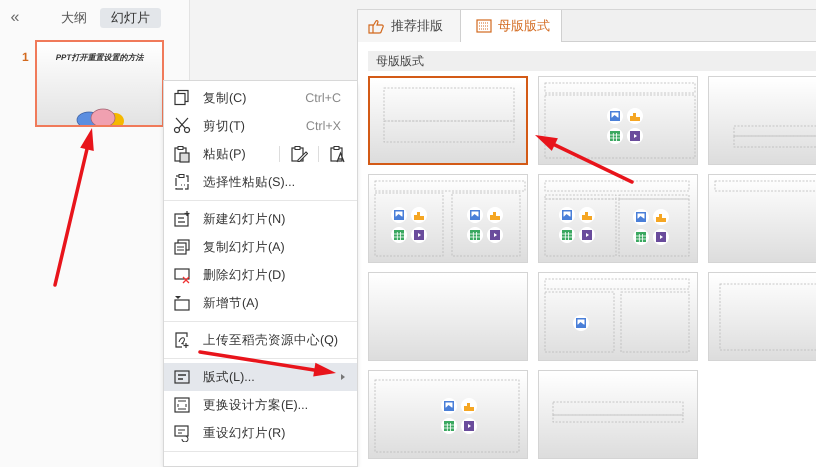  I want to click on reset-slide-icon, so click(182, 433).